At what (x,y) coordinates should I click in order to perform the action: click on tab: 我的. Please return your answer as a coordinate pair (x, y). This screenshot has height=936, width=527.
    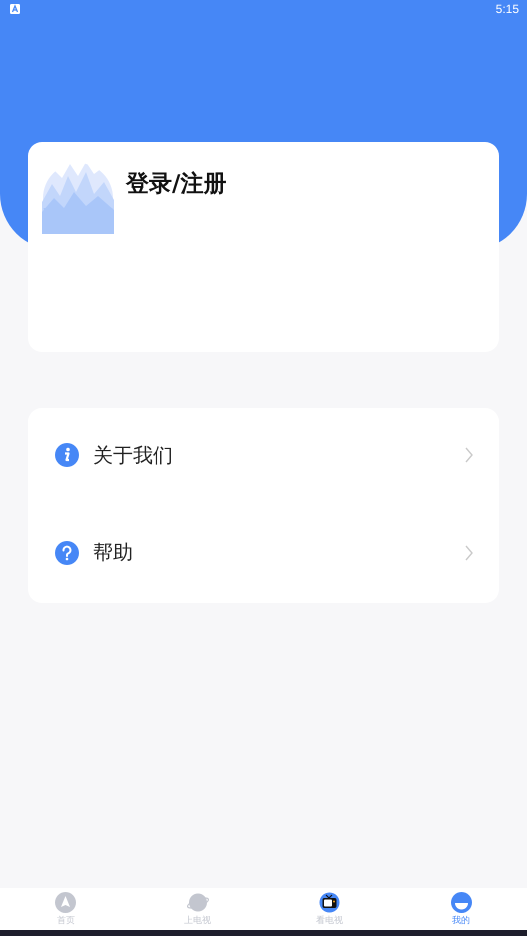
    Looking at the image, I should click on (461, 909).